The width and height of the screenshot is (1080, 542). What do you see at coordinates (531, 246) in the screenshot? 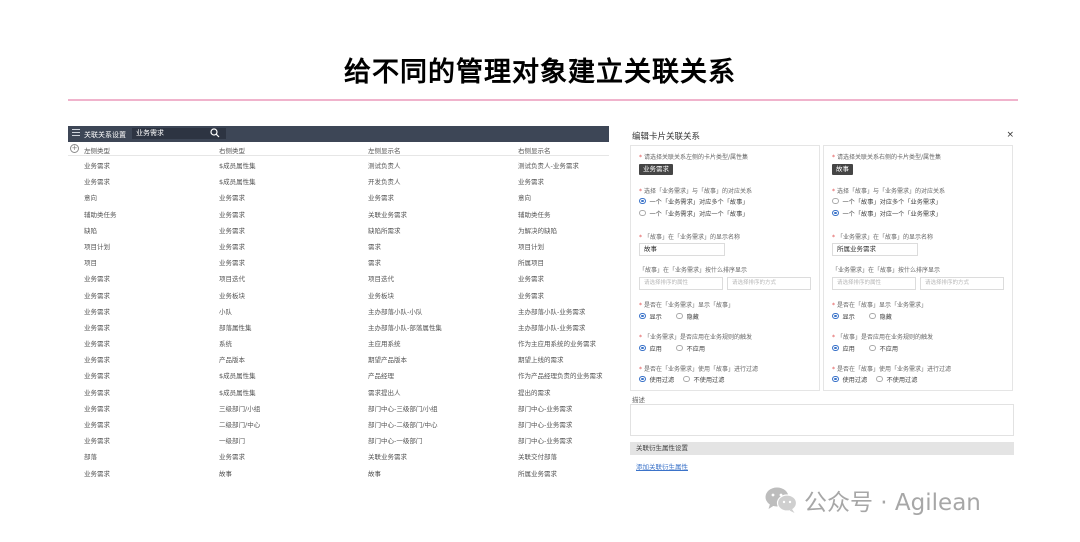
I see `table-cell: 项目计划` at bounding box center [531, 246].